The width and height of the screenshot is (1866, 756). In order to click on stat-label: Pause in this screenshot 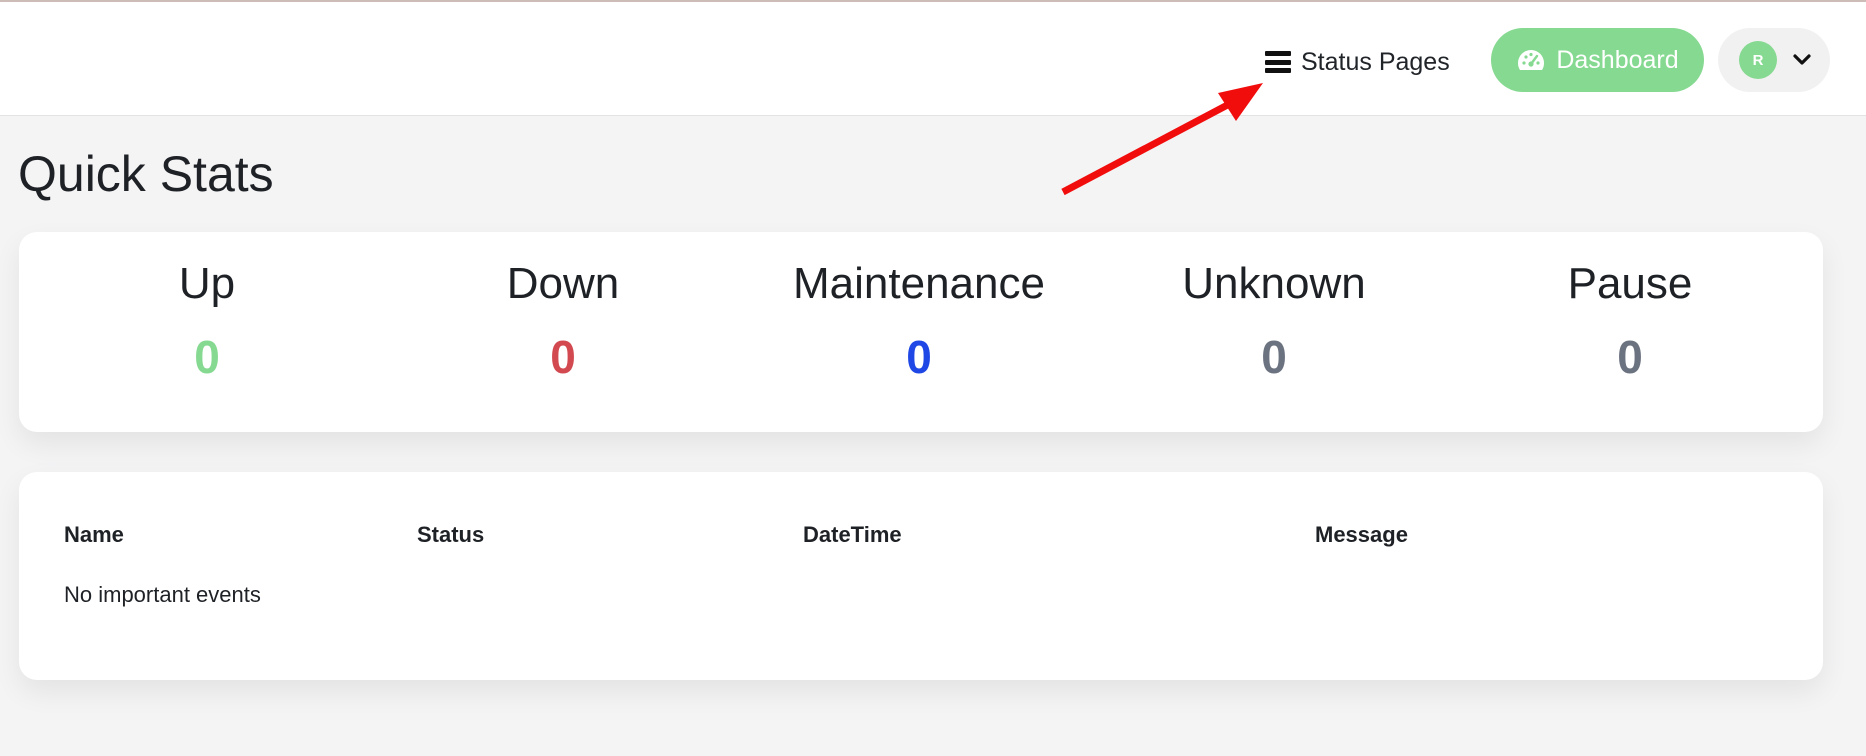, I will do `click(1630, 283)`.